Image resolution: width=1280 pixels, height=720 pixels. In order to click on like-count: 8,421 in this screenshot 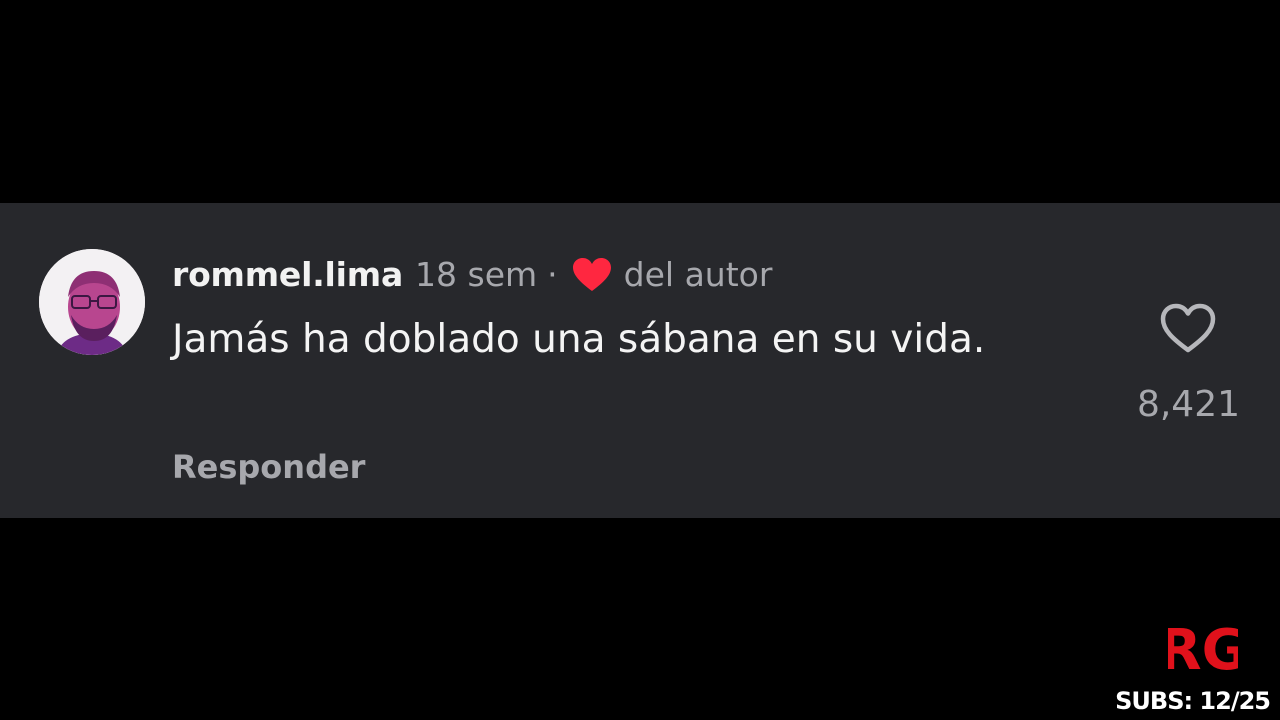, I will do `click(1188, 404)`.